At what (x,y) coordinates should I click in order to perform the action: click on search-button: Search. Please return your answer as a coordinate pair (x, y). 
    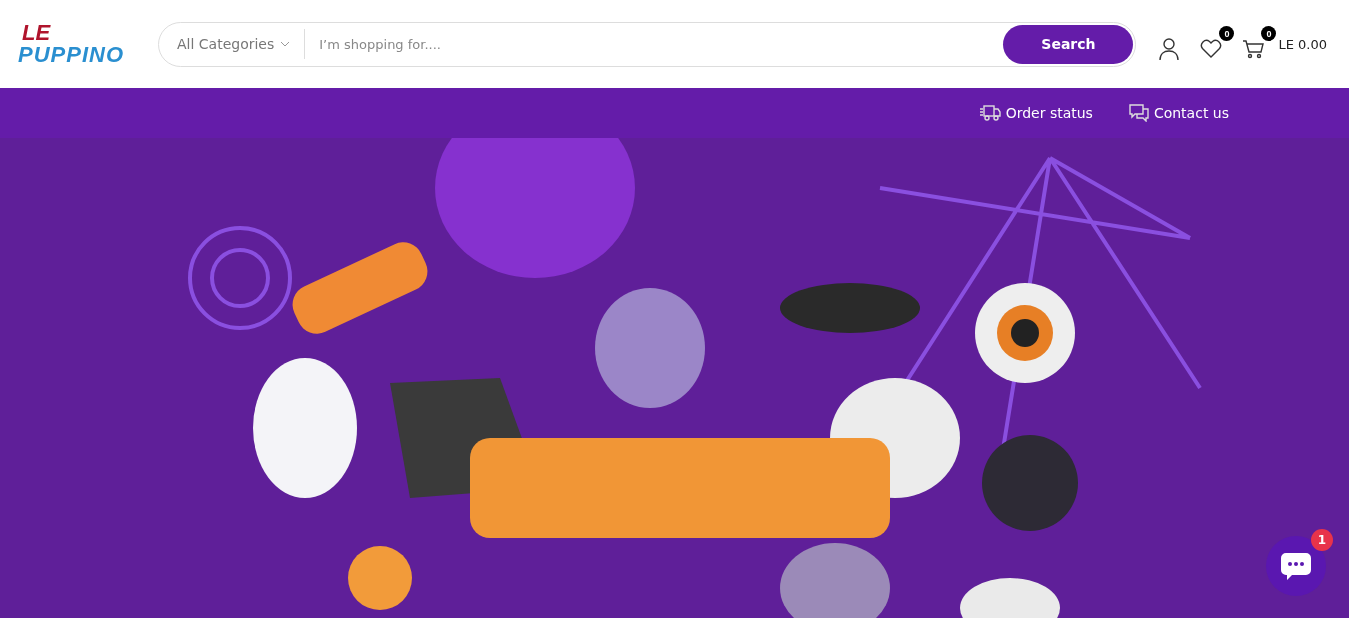
    Looking at the image, I should click on (1068, 44).